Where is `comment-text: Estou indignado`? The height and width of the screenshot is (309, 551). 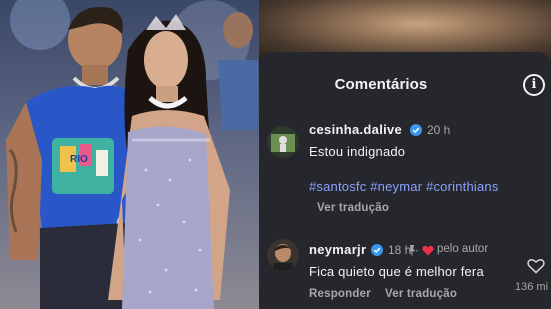
comment-text: Estou indignado is located at coordinates (357, 151).